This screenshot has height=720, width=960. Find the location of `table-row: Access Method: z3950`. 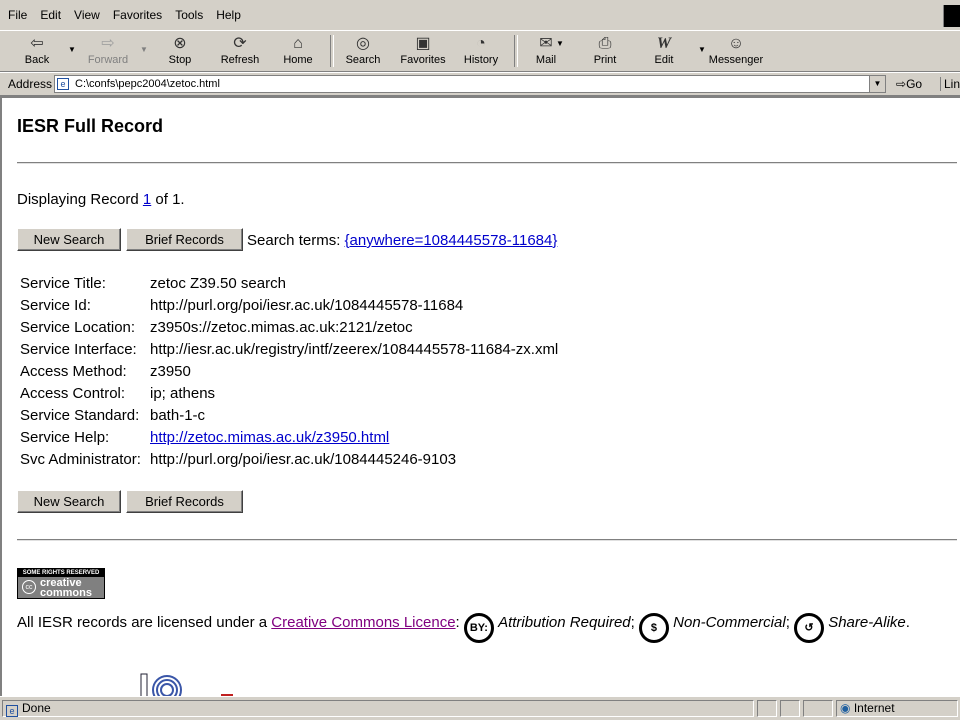

table-row: Access Method: z3950 is located at coordinates (105, 371).